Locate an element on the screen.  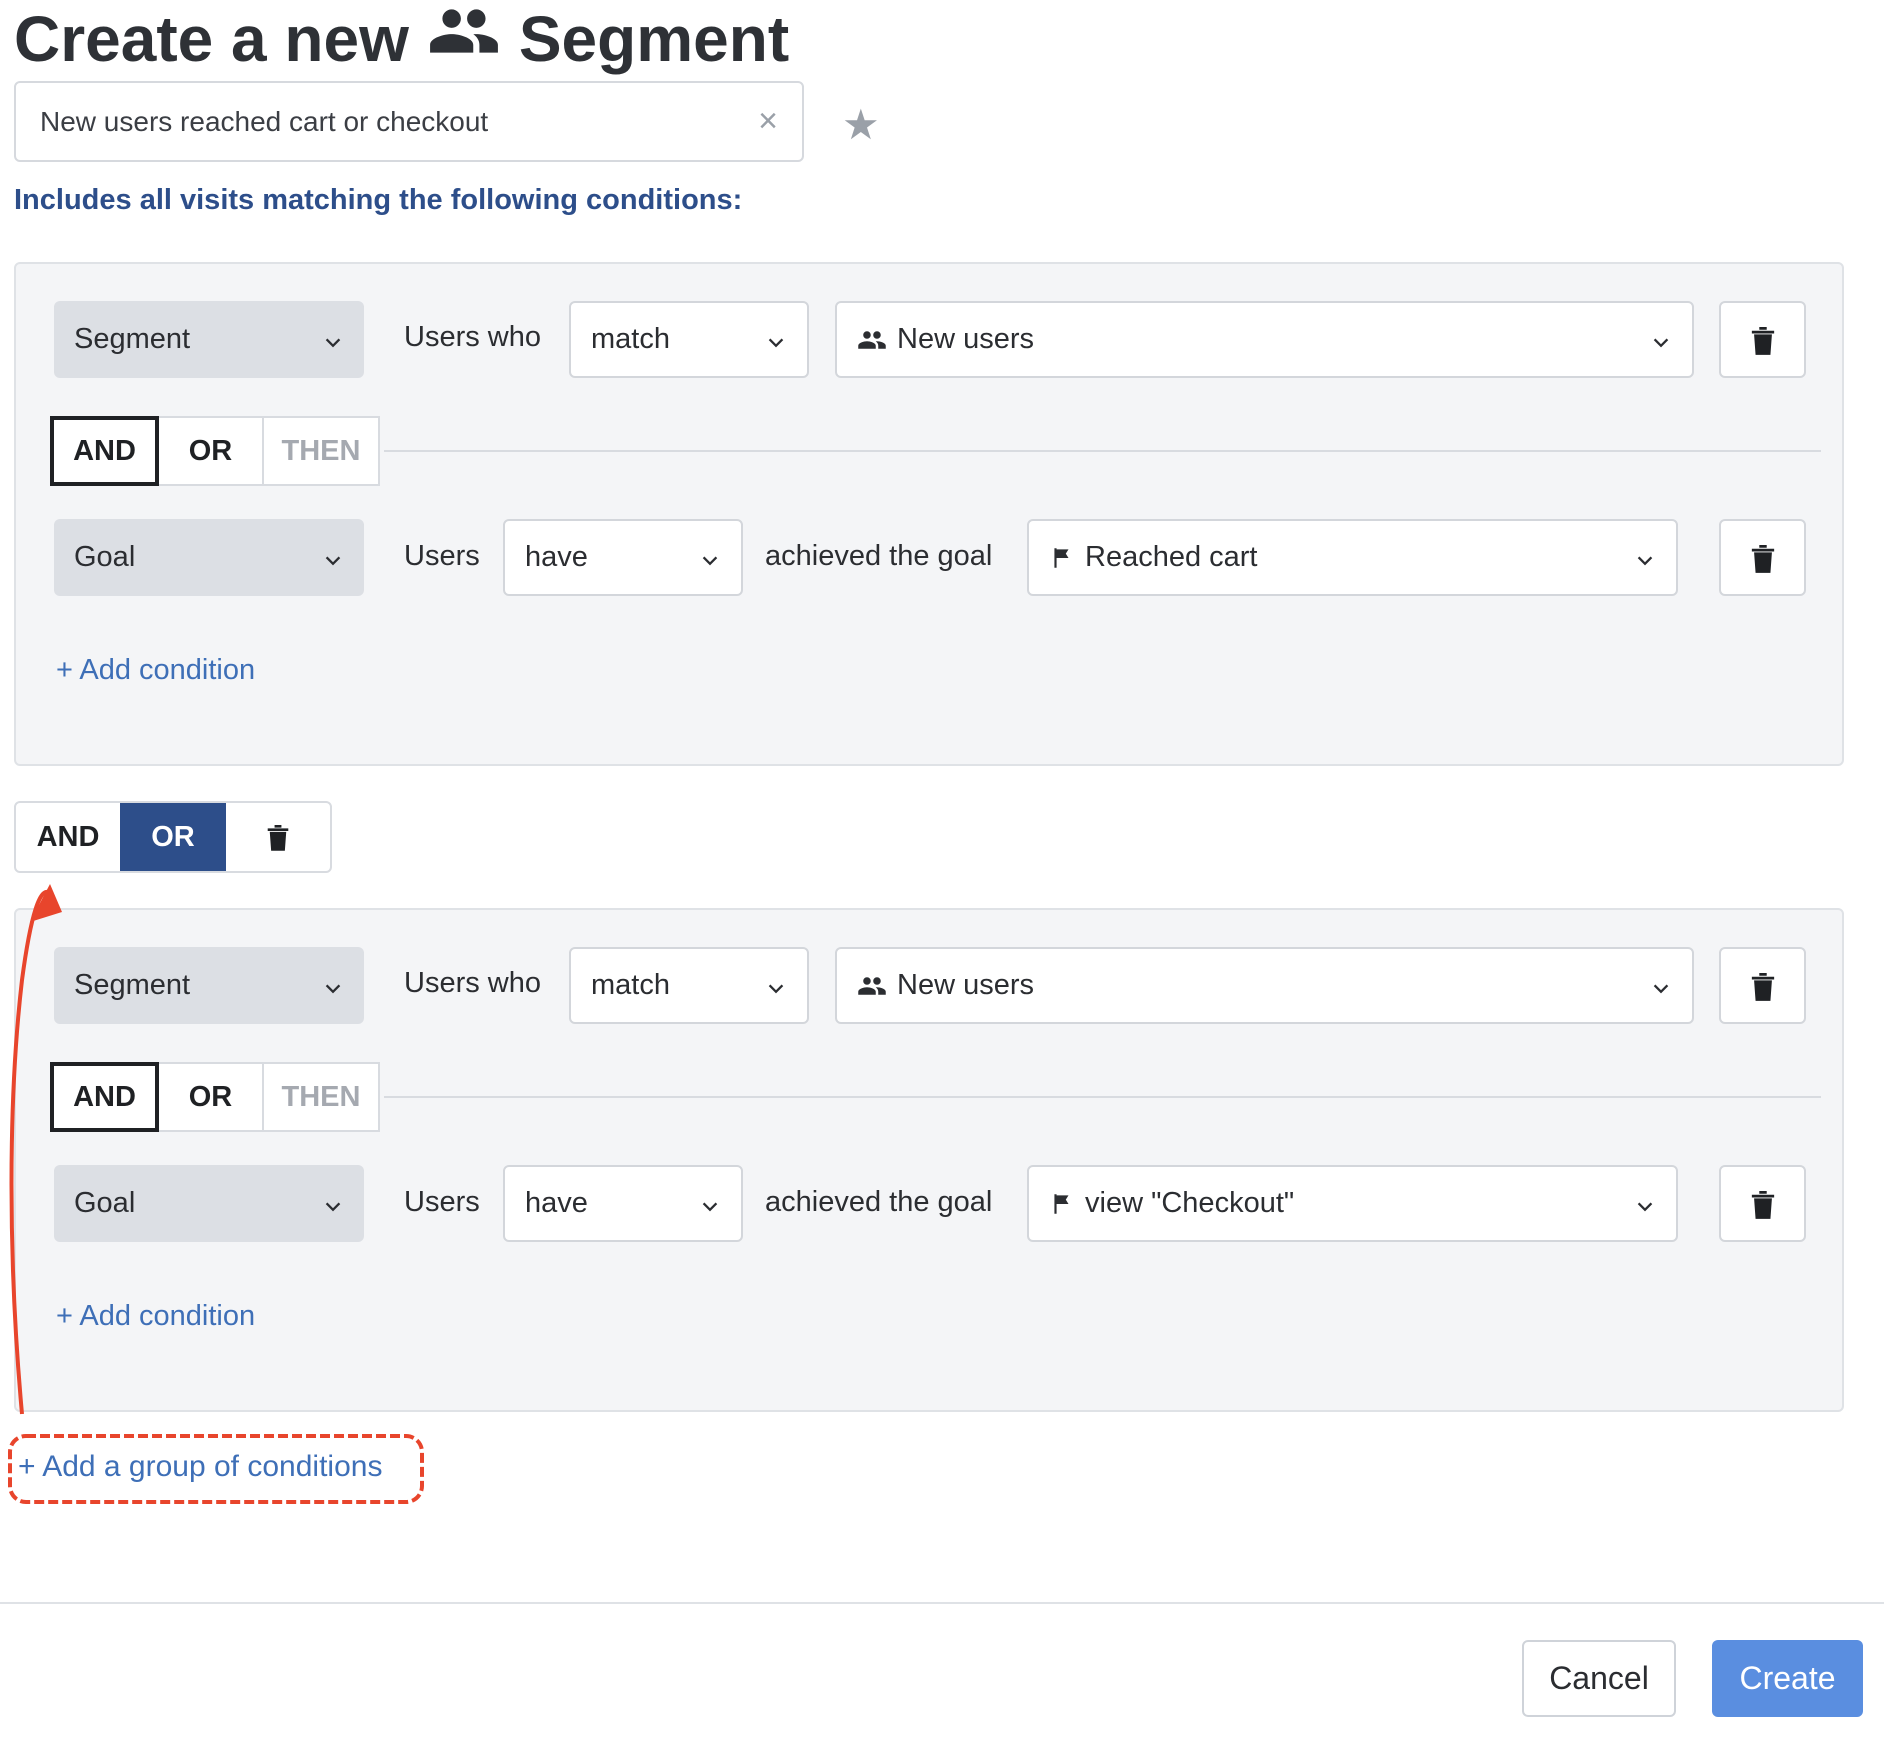
goal-value-select: view "Checkout" is located at coordinates (1352, 1203).